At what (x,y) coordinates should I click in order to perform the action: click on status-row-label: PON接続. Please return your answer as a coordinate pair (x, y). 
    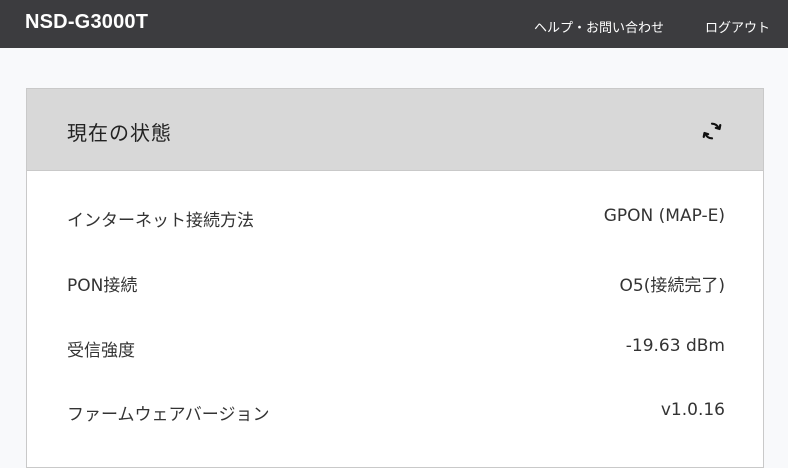
    Looking at the image, I should click on (102, 286).